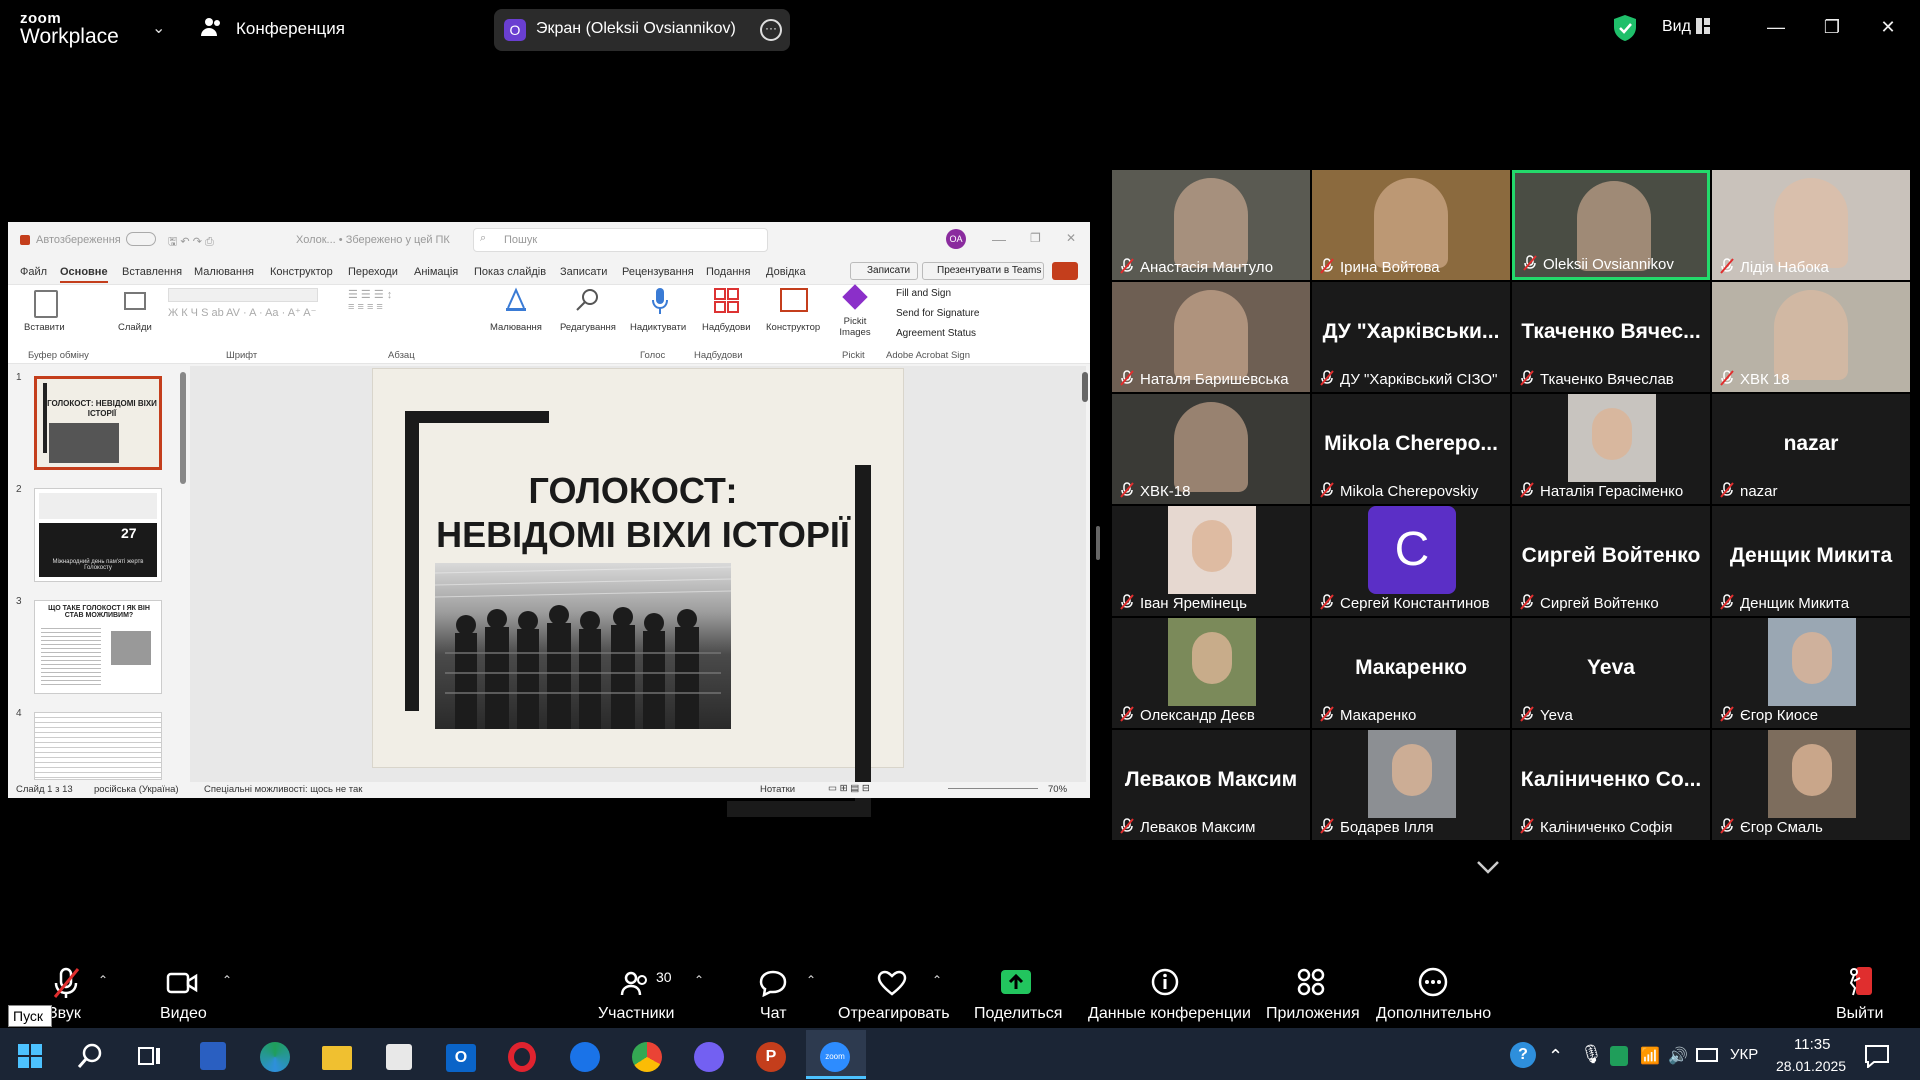 The width and height of the screenshot is (1920, 1080). Describe the element at coordinates (1811, 449) in the screenshot. I see `participant-tile: nazar nazar` at that location.